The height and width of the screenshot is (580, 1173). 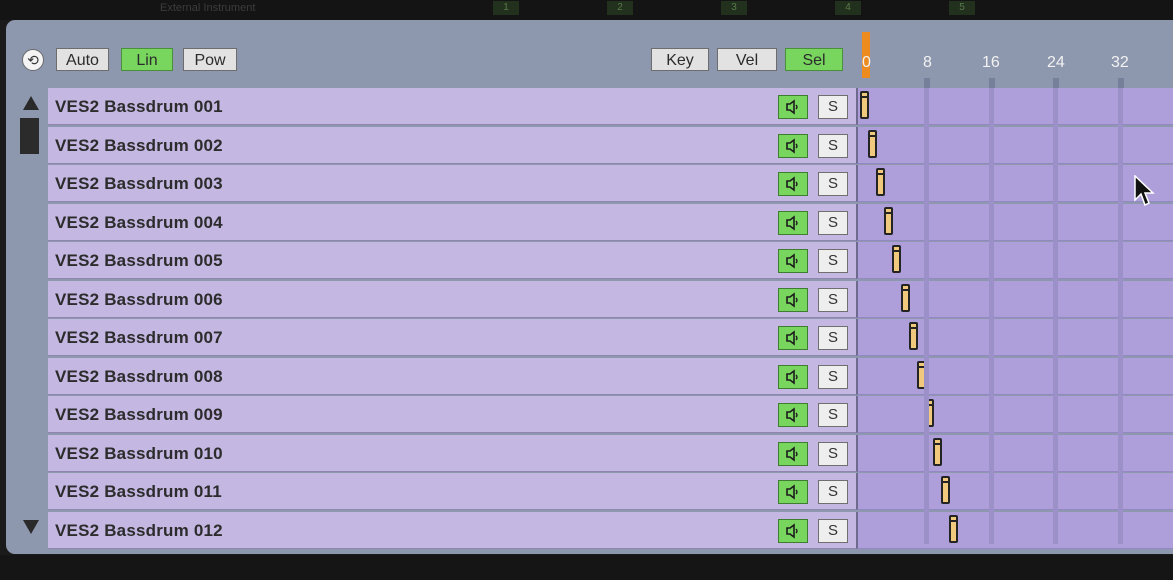 I want to click on track-row: VES2 Bassdrum 005 S, so click(x=610, y=260).